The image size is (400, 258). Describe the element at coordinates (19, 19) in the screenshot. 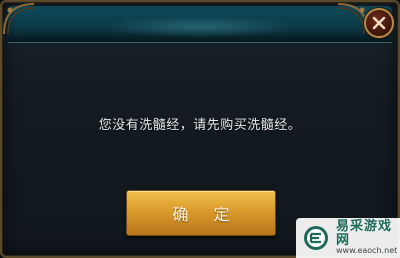

I see `ornament-icon` at that location.